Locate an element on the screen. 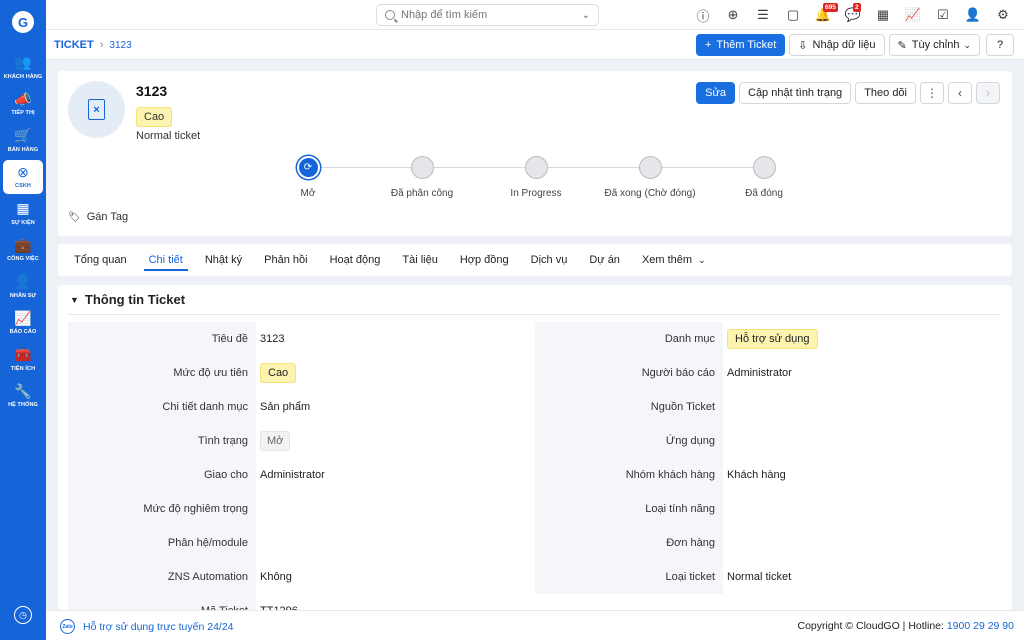 The image size is (1024, 640). checkbox-icon: ☑ is located at coordinates (943, 15).